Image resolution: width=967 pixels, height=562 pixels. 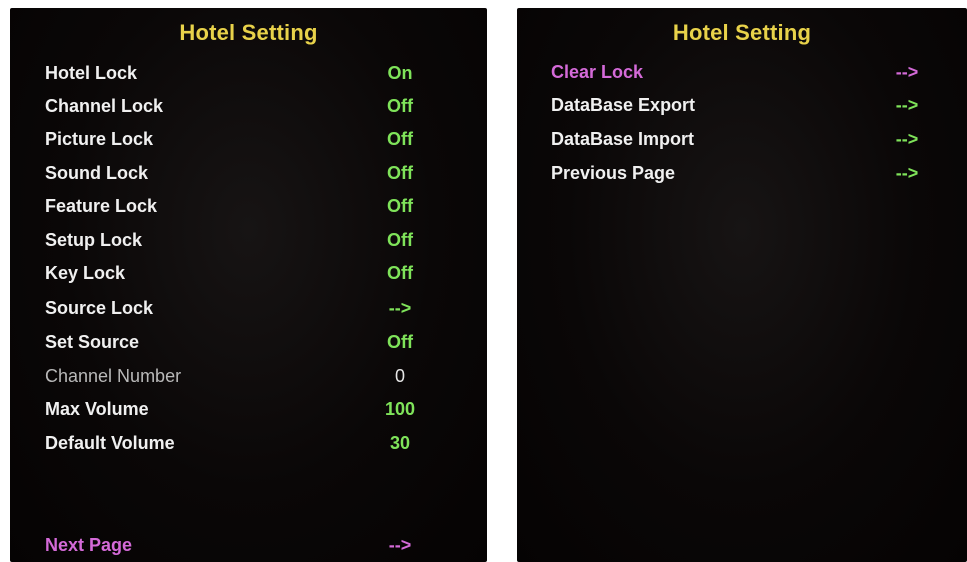 I want to click on menu-item-value: 100, so click(x=400, y=409).